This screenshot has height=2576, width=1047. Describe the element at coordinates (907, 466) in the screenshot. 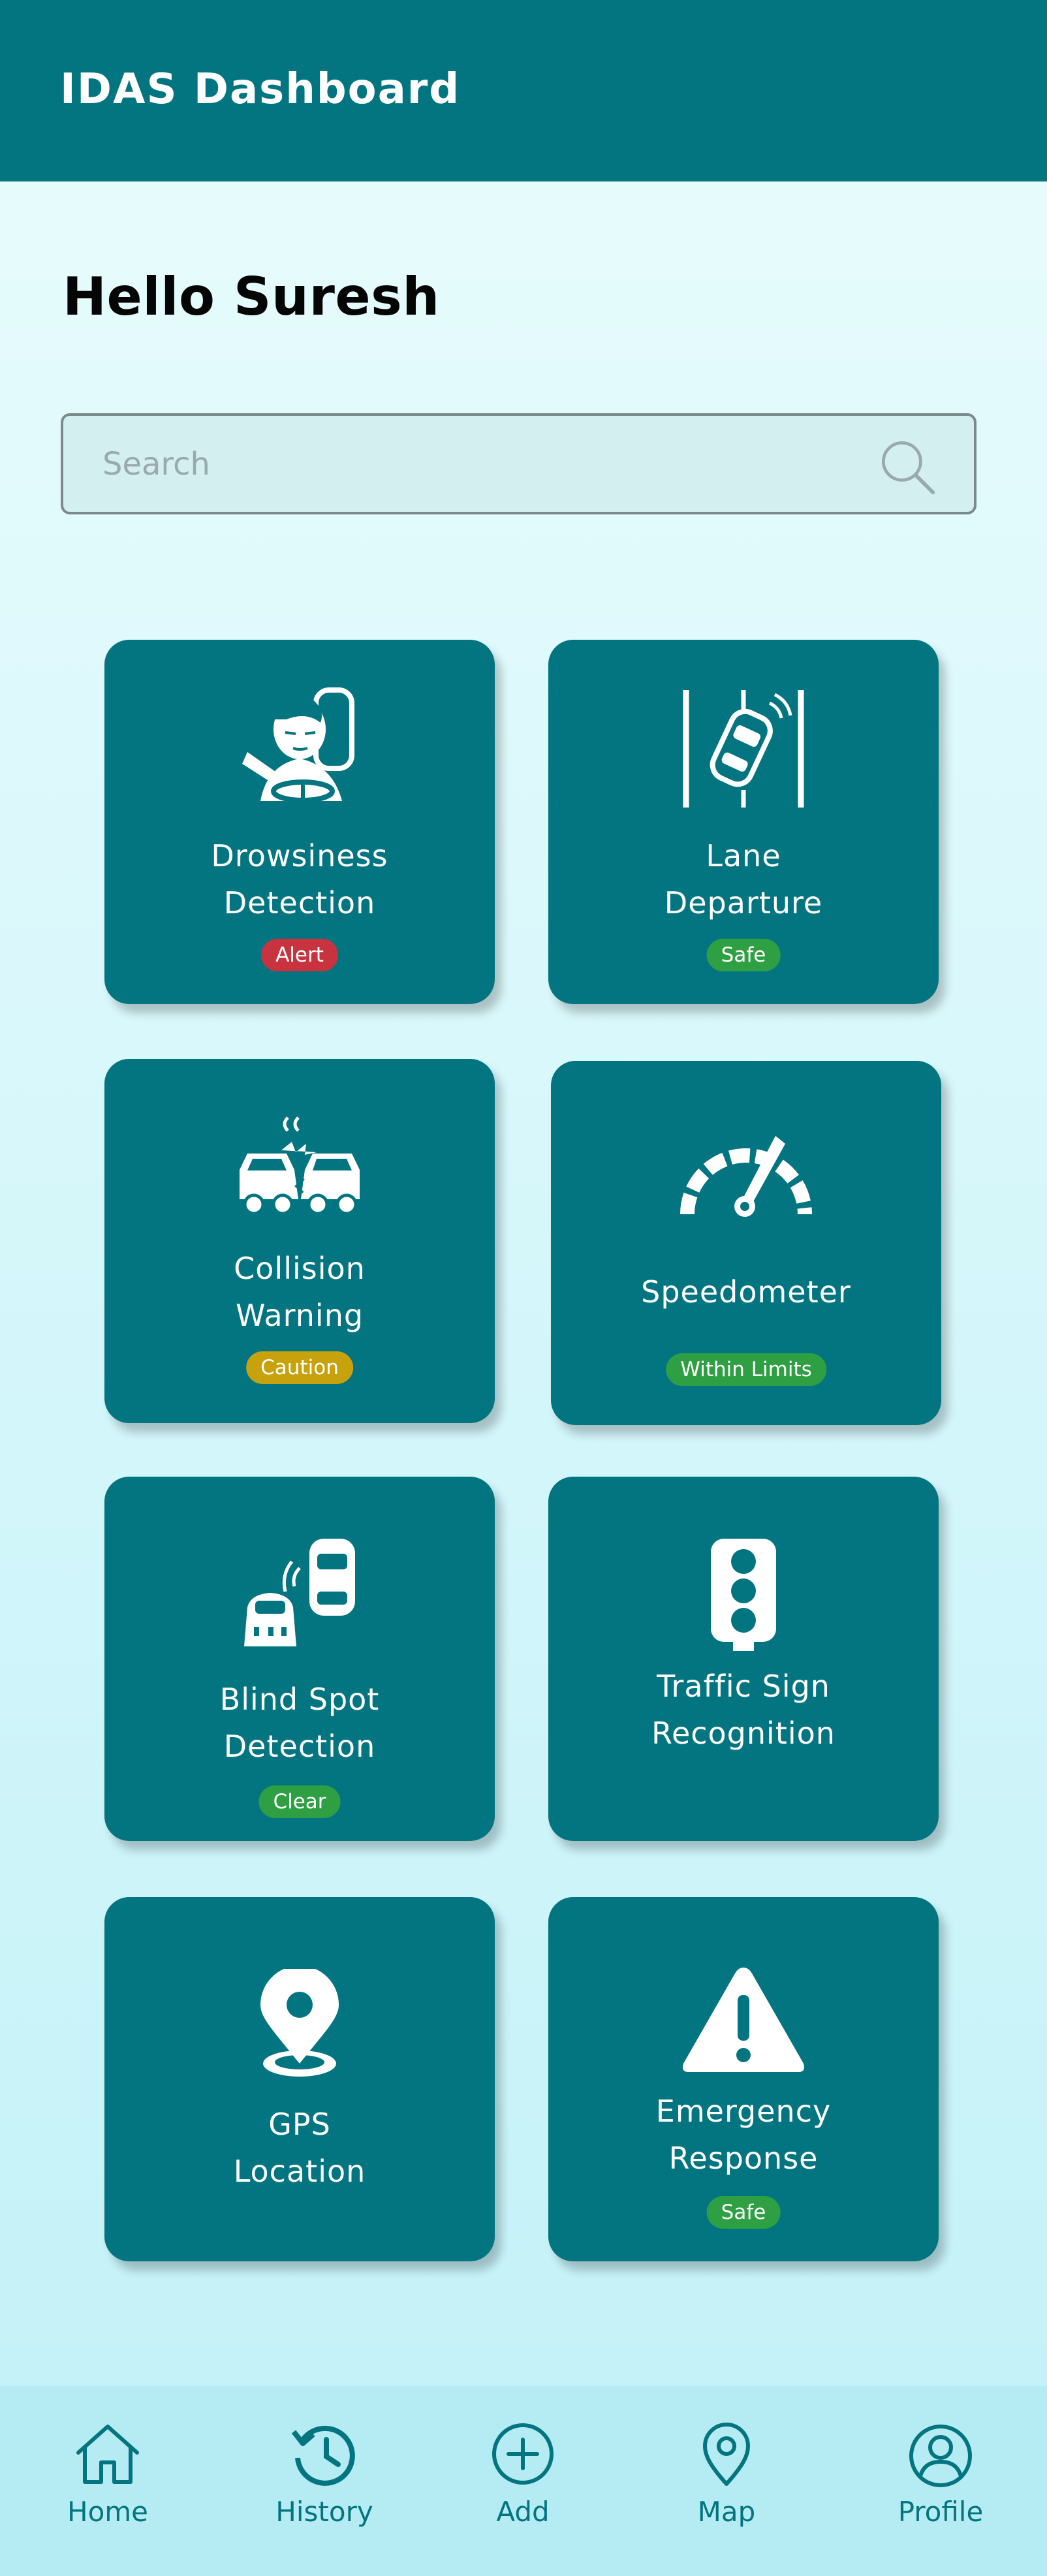

I see `search-icon` at that location.